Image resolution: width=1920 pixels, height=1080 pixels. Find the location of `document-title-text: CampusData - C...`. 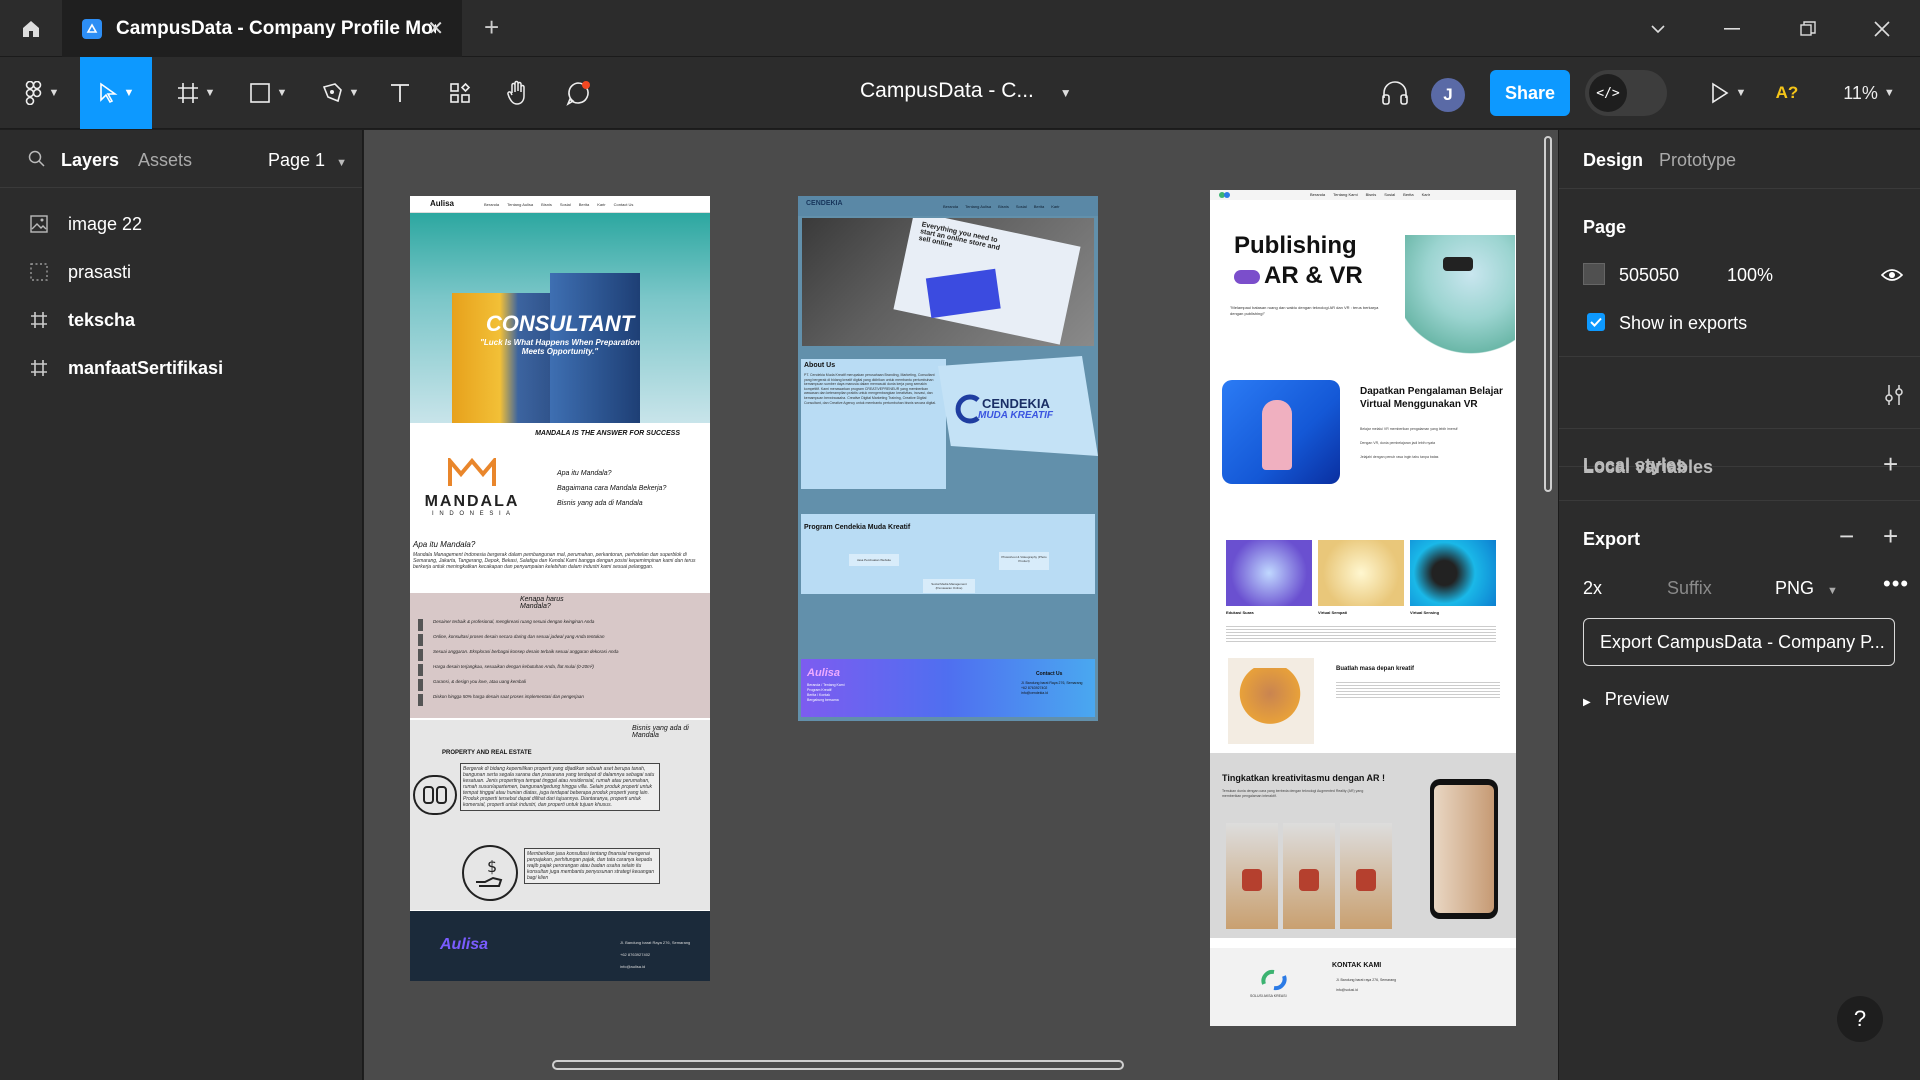

document-title-text: CampusData - C... is located at coordinates (947, 90).